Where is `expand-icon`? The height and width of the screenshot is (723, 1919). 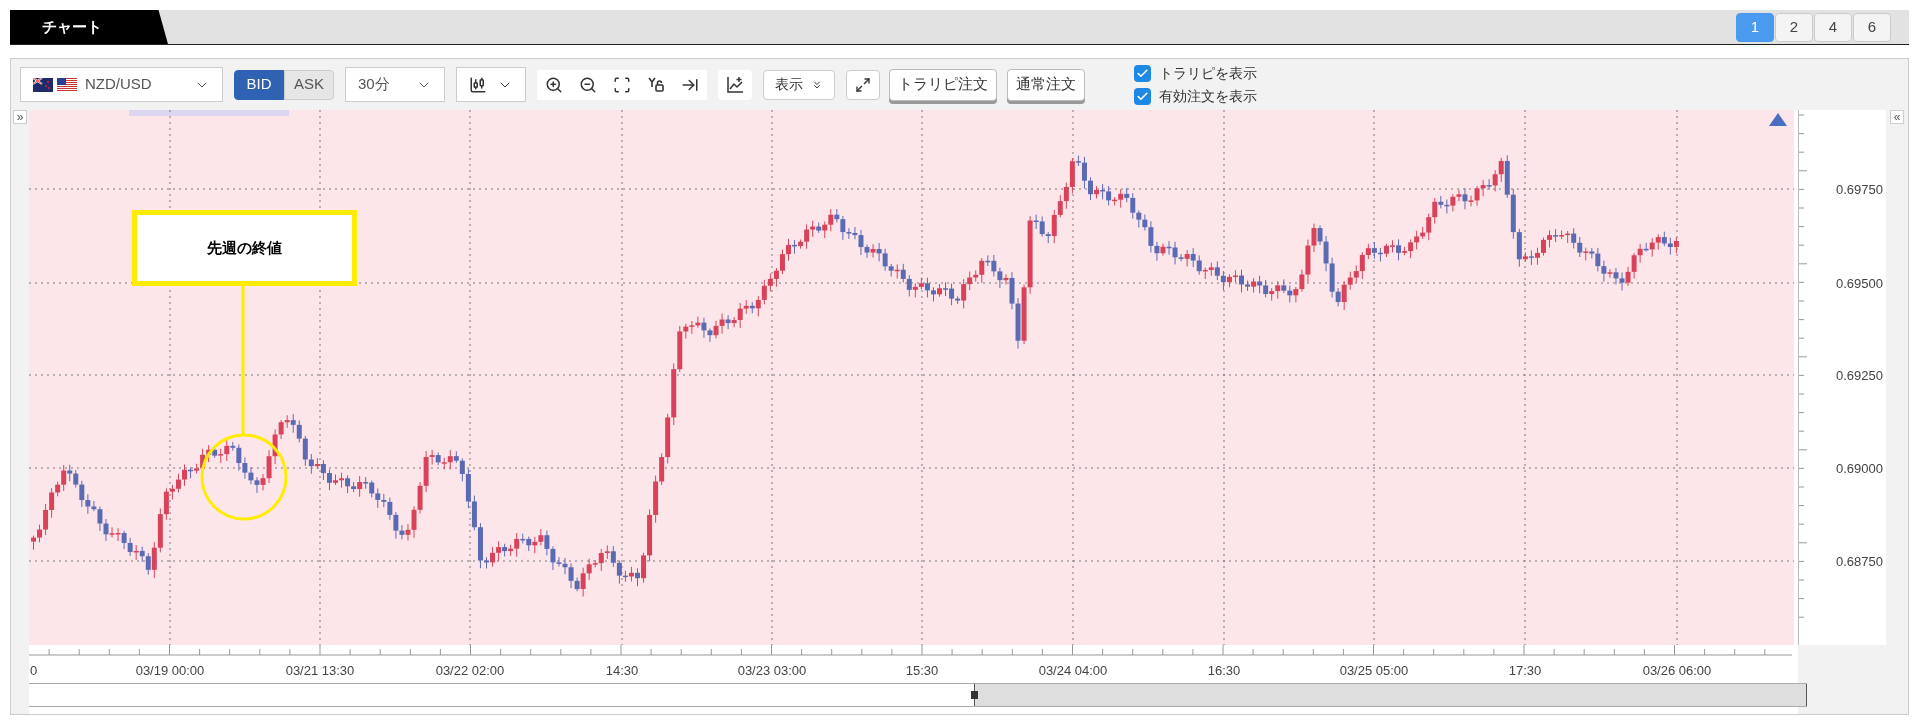
expand-icon is located at coordinates (863, 84).